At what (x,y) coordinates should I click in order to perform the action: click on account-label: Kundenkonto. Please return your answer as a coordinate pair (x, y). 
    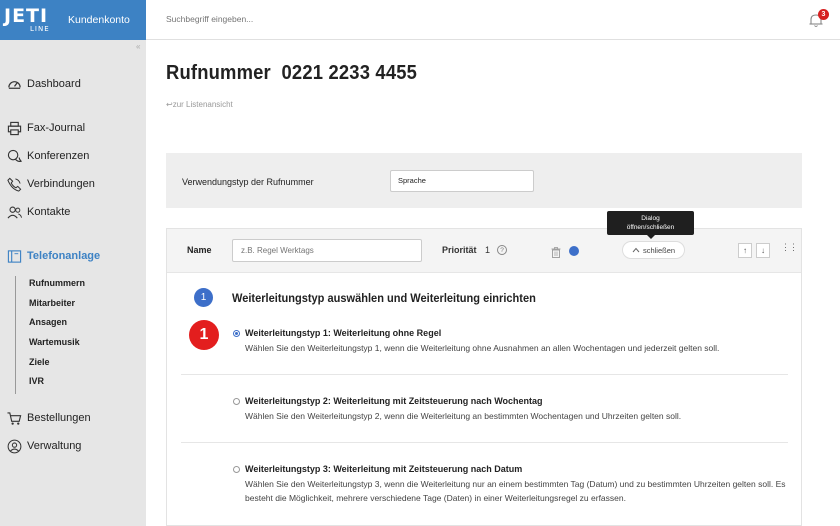
    Looking at the image, I should click on (99, 20).